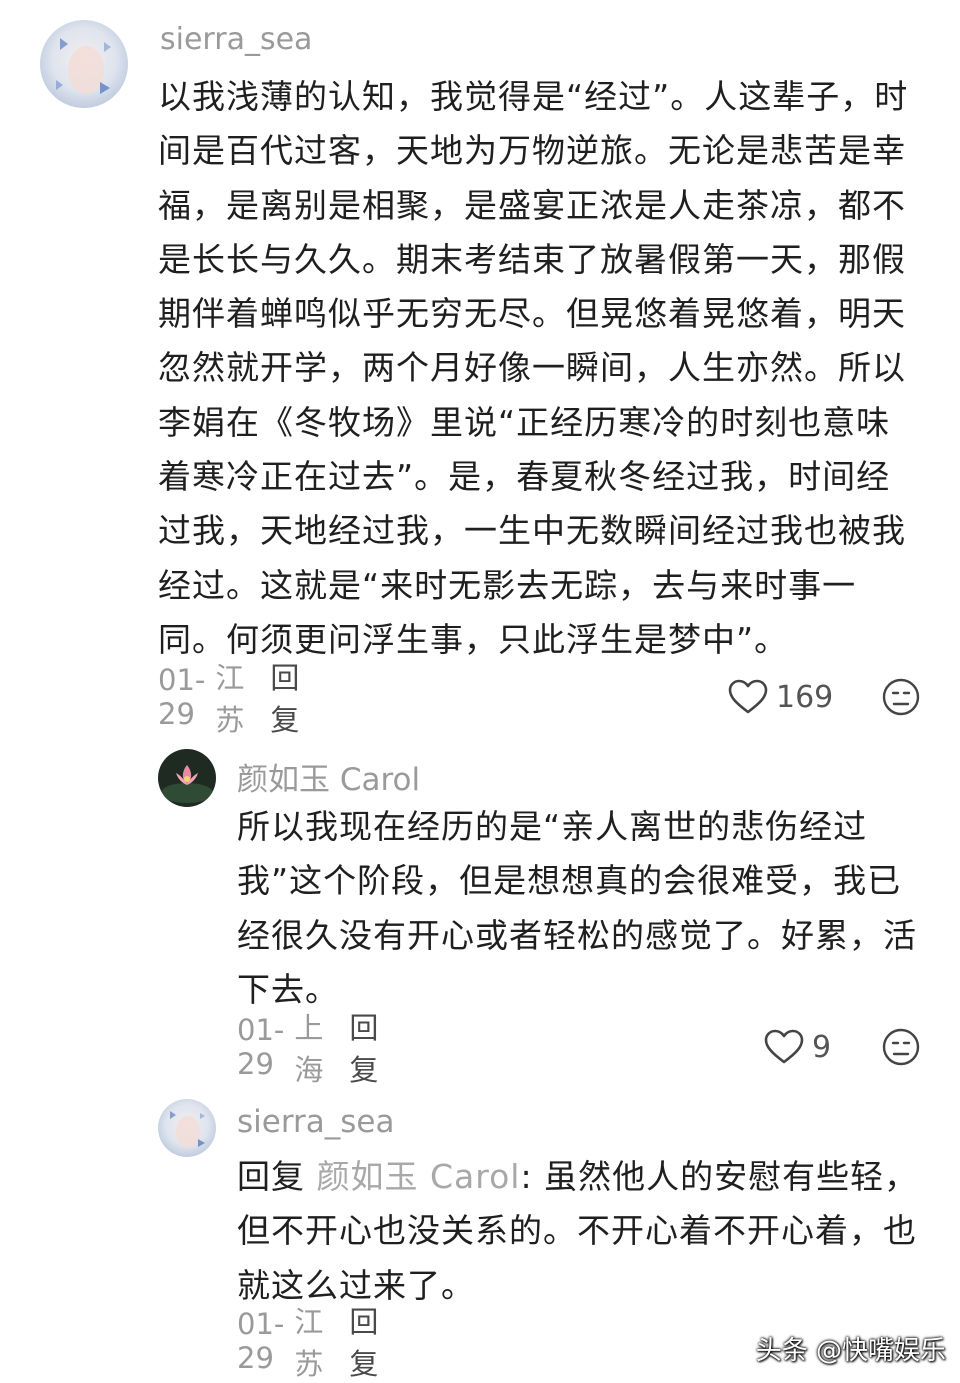  I want to click on comment-username: sierra_sea, so click(236, 39).